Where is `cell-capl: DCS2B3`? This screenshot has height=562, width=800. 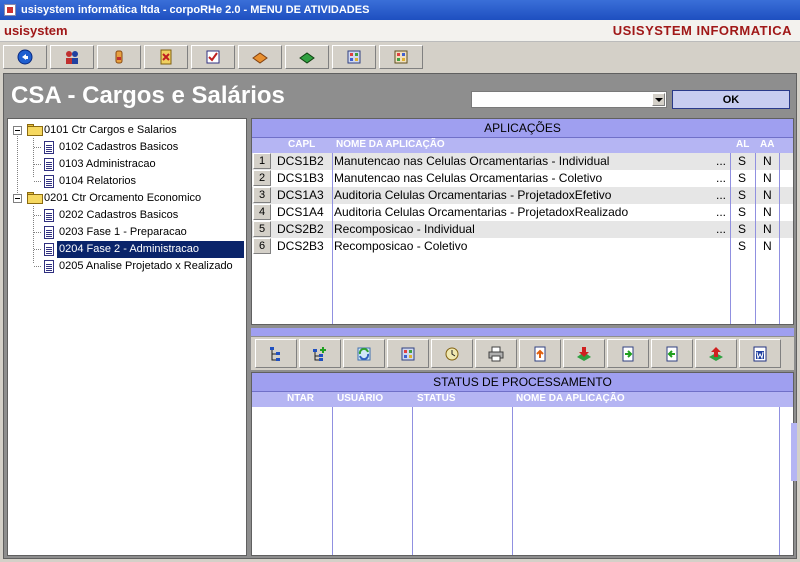
cell-capl: DCS2B3 is located at coordinates (300, 246).